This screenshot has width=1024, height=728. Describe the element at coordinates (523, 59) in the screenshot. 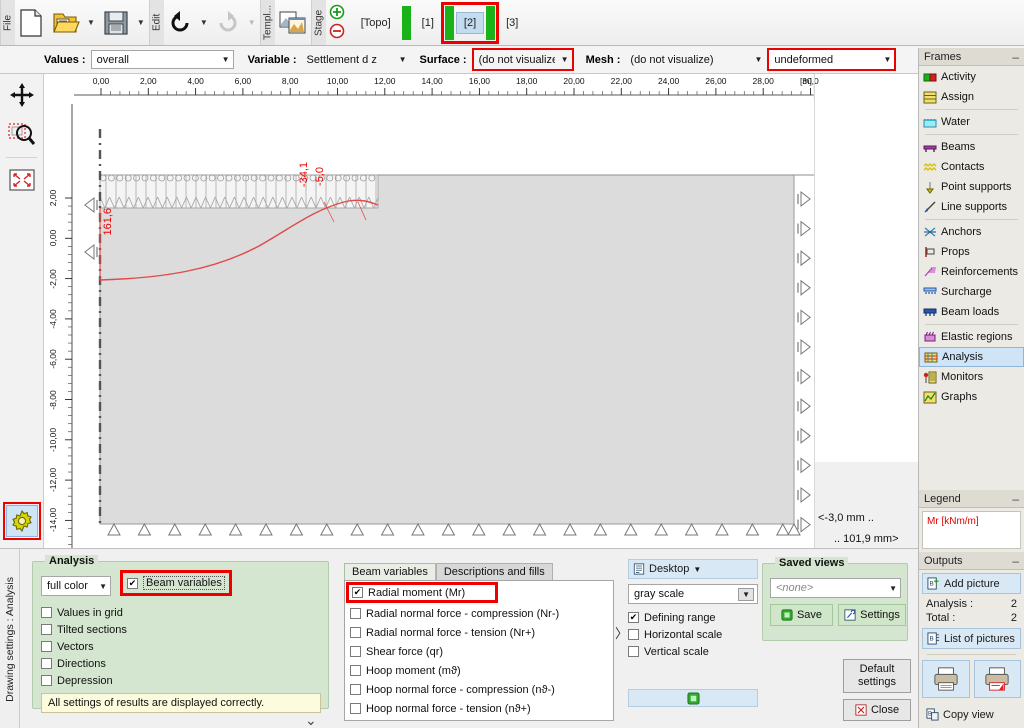

I see `surface-combo: (do not visualize) ▼` at that location.